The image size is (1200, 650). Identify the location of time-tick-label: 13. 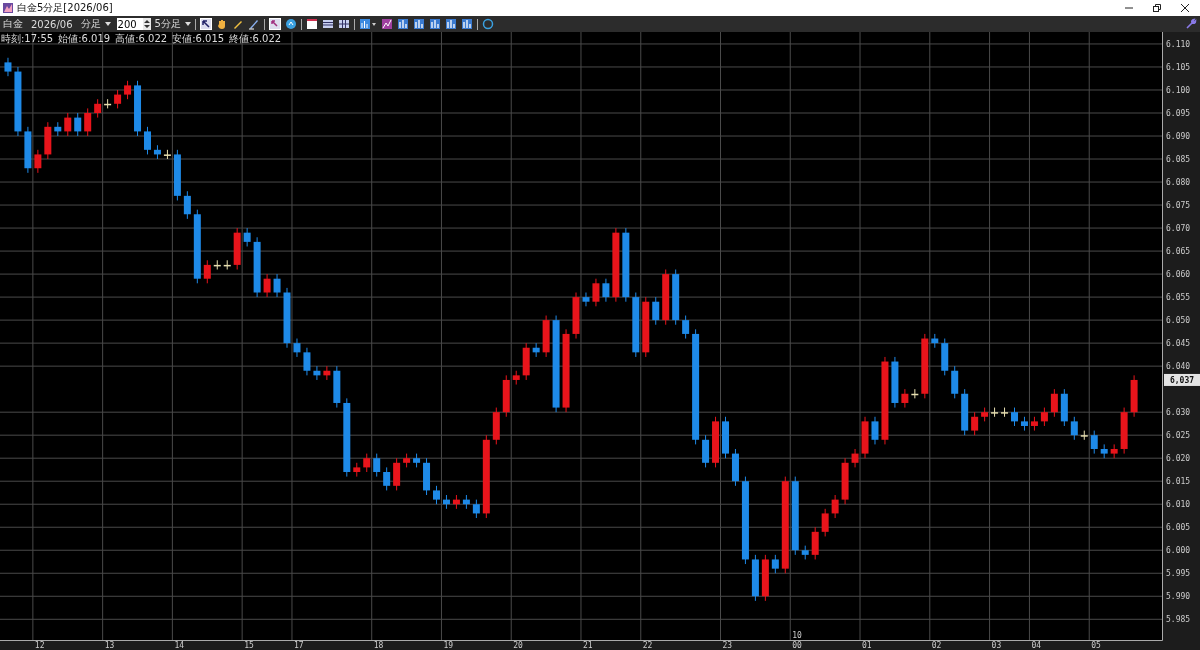
(109, 645).